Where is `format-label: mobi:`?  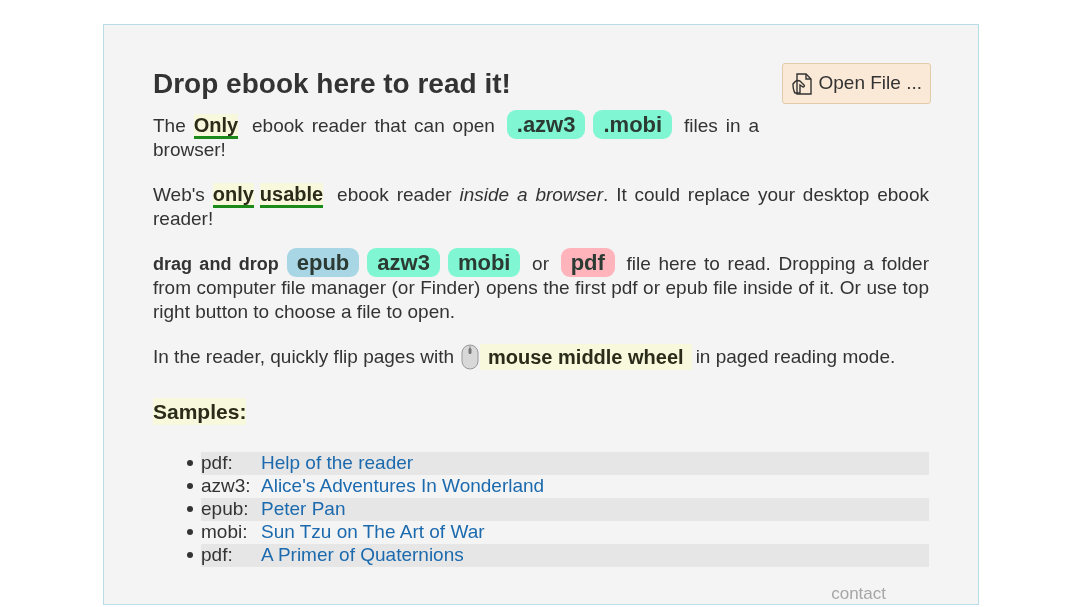 format-label: mobi: is located at coordinates (225, 532).